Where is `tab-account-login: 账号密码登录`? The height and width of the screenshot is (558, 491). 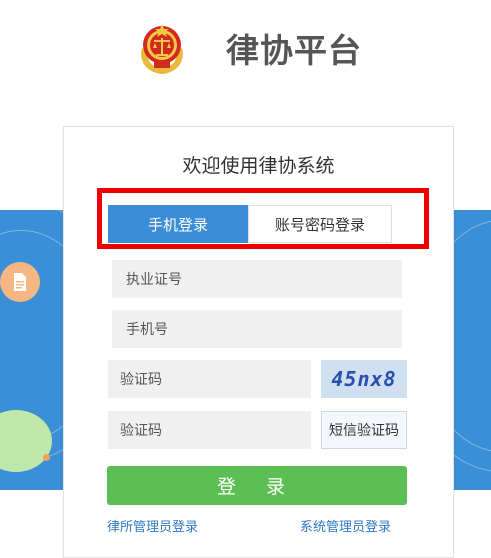
tab-account-login: 账号密码登录 is located at coordinates (320, 224).